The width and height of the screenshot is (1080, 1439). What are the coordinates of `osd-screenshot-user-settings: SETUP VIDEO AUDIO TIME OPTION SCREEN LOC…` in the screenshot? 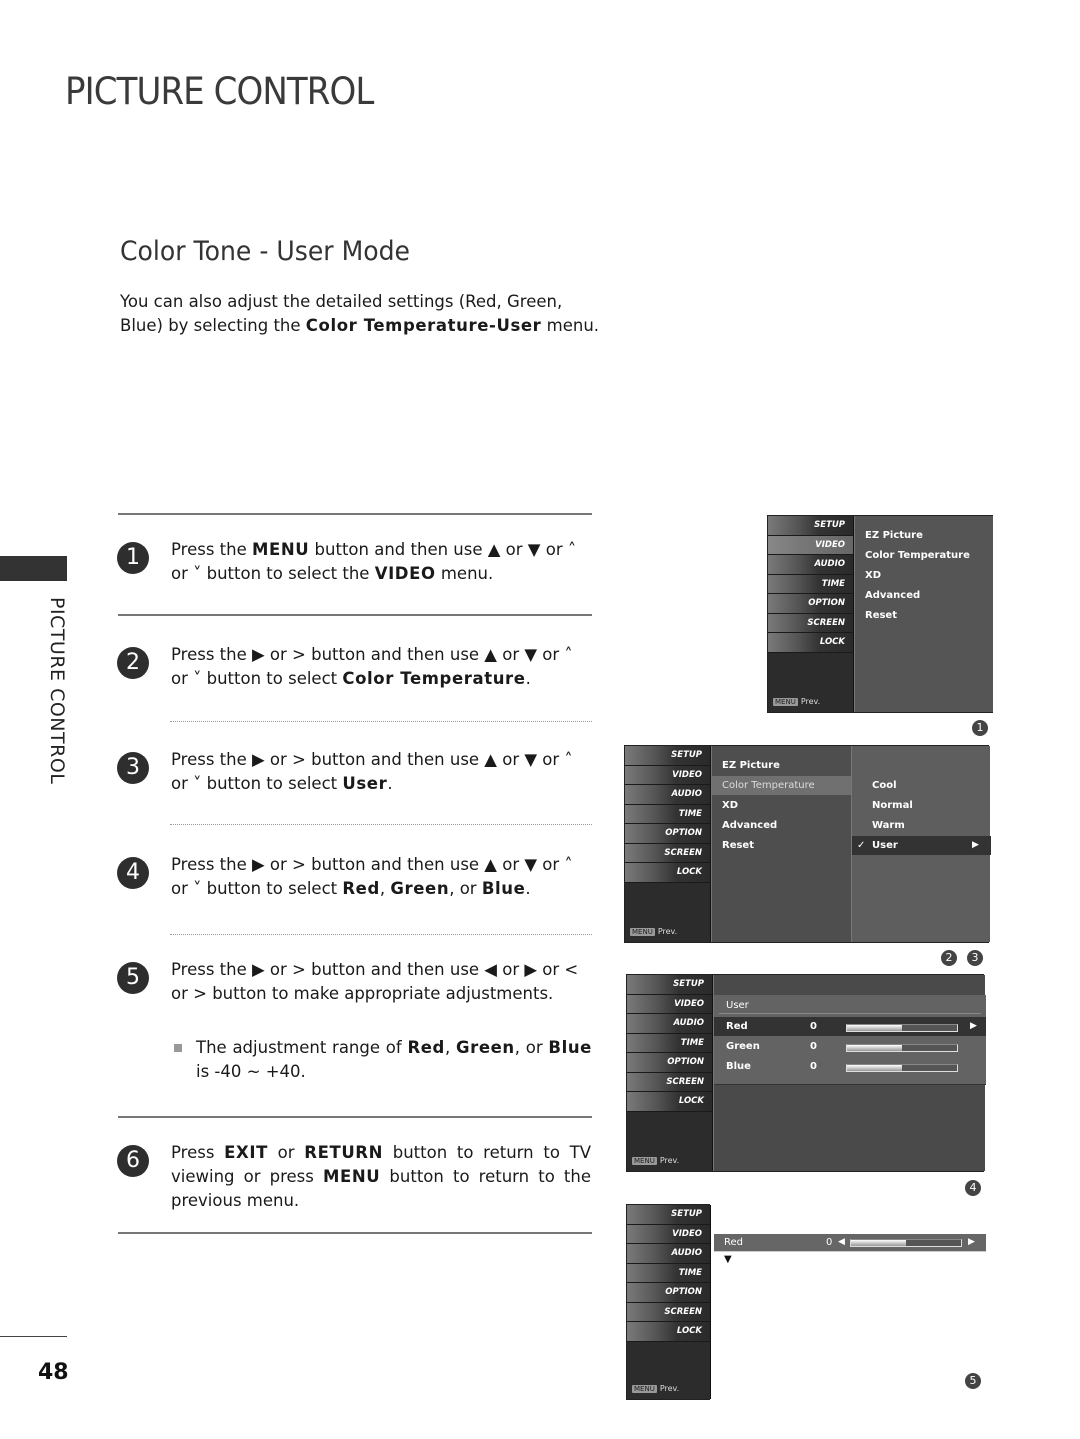 It's located at (806, 1073).